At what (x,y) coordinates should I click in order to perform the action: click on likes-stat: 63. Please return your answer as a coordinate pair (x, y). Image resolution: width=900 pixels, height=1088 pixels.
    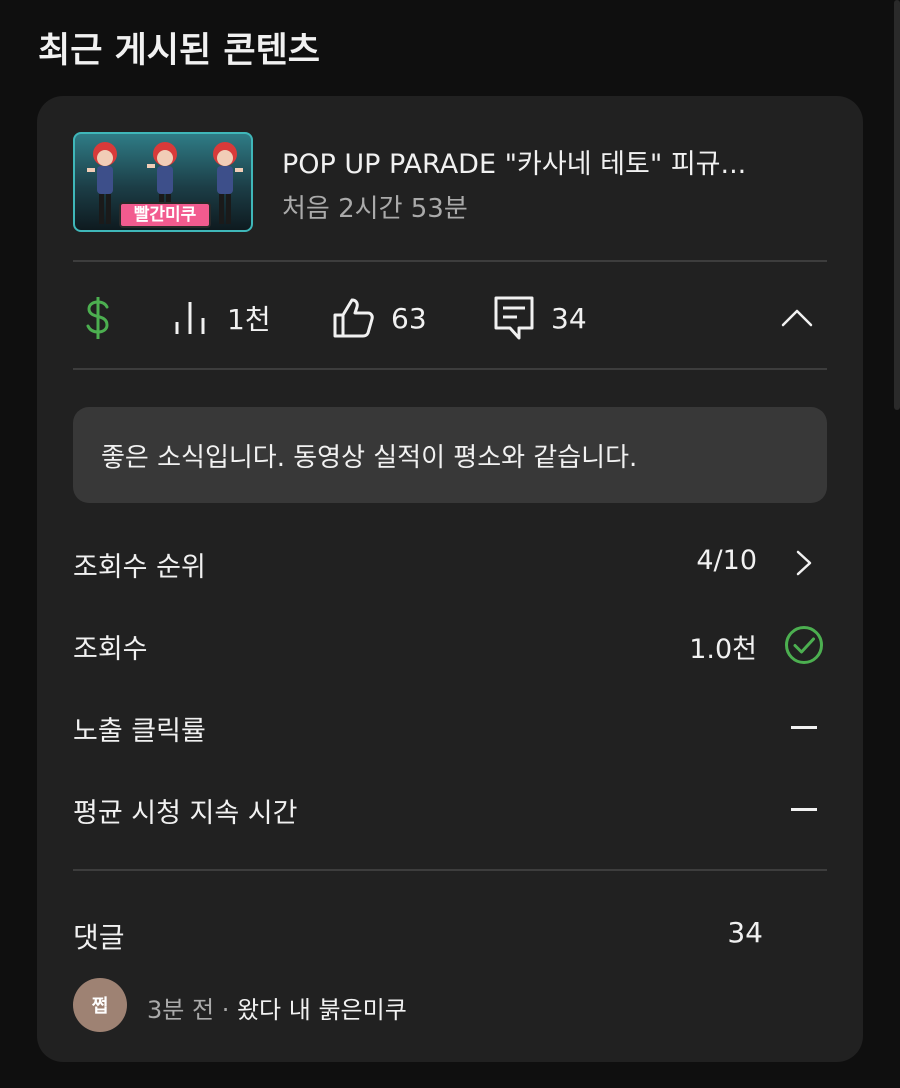
    Looking at the image, I should click on (379, 318).